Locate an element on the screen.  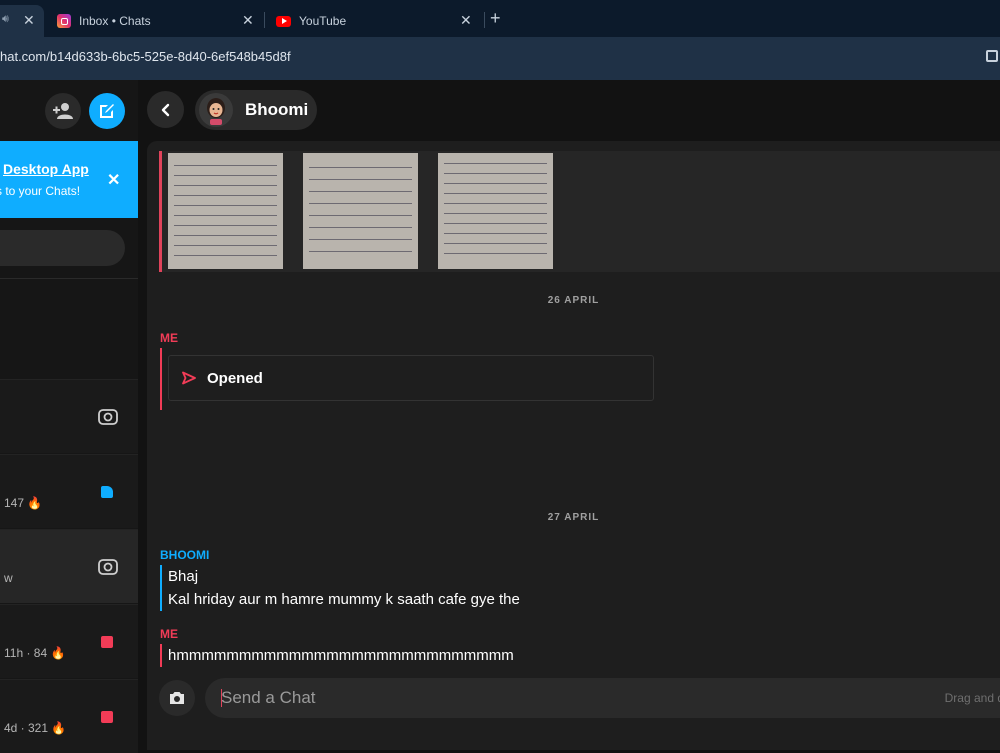
opened-label: Opened is located at coordinates (235, 378).